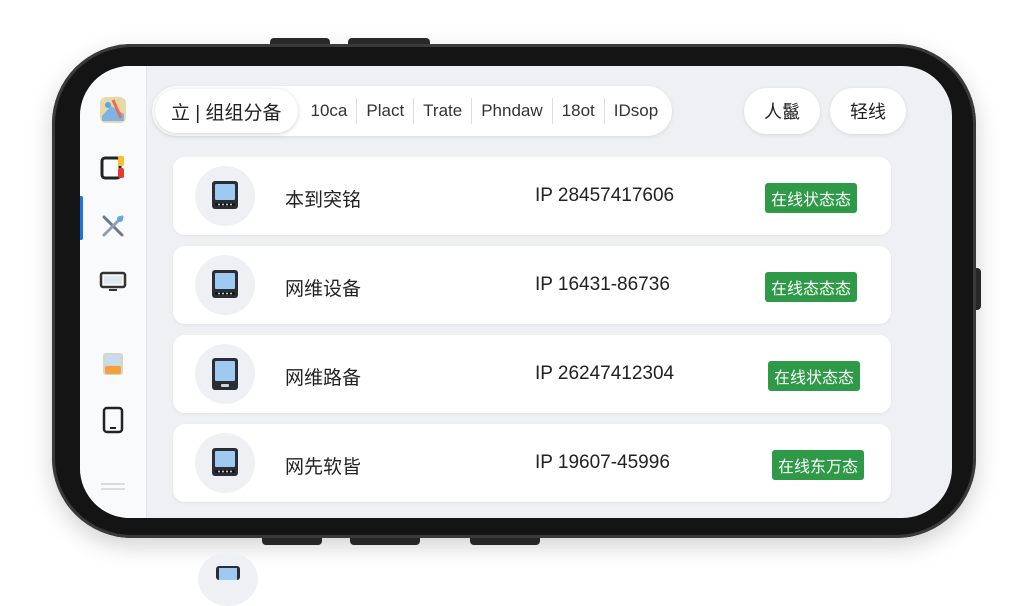 The width and height of the screenshot is (1024, 606). What do you see at coordinates (323, 200) in the screenshot?
I see `device-name: 本到突铭` at bounding box center [323, 200].